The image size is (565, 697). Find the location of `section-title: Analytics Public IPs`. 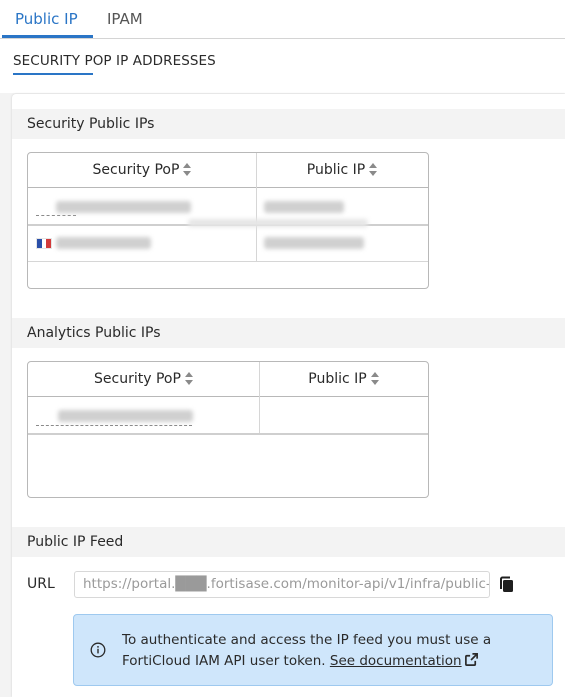

section-title: Analytics Public IPs is located at coordinates (94, 333).